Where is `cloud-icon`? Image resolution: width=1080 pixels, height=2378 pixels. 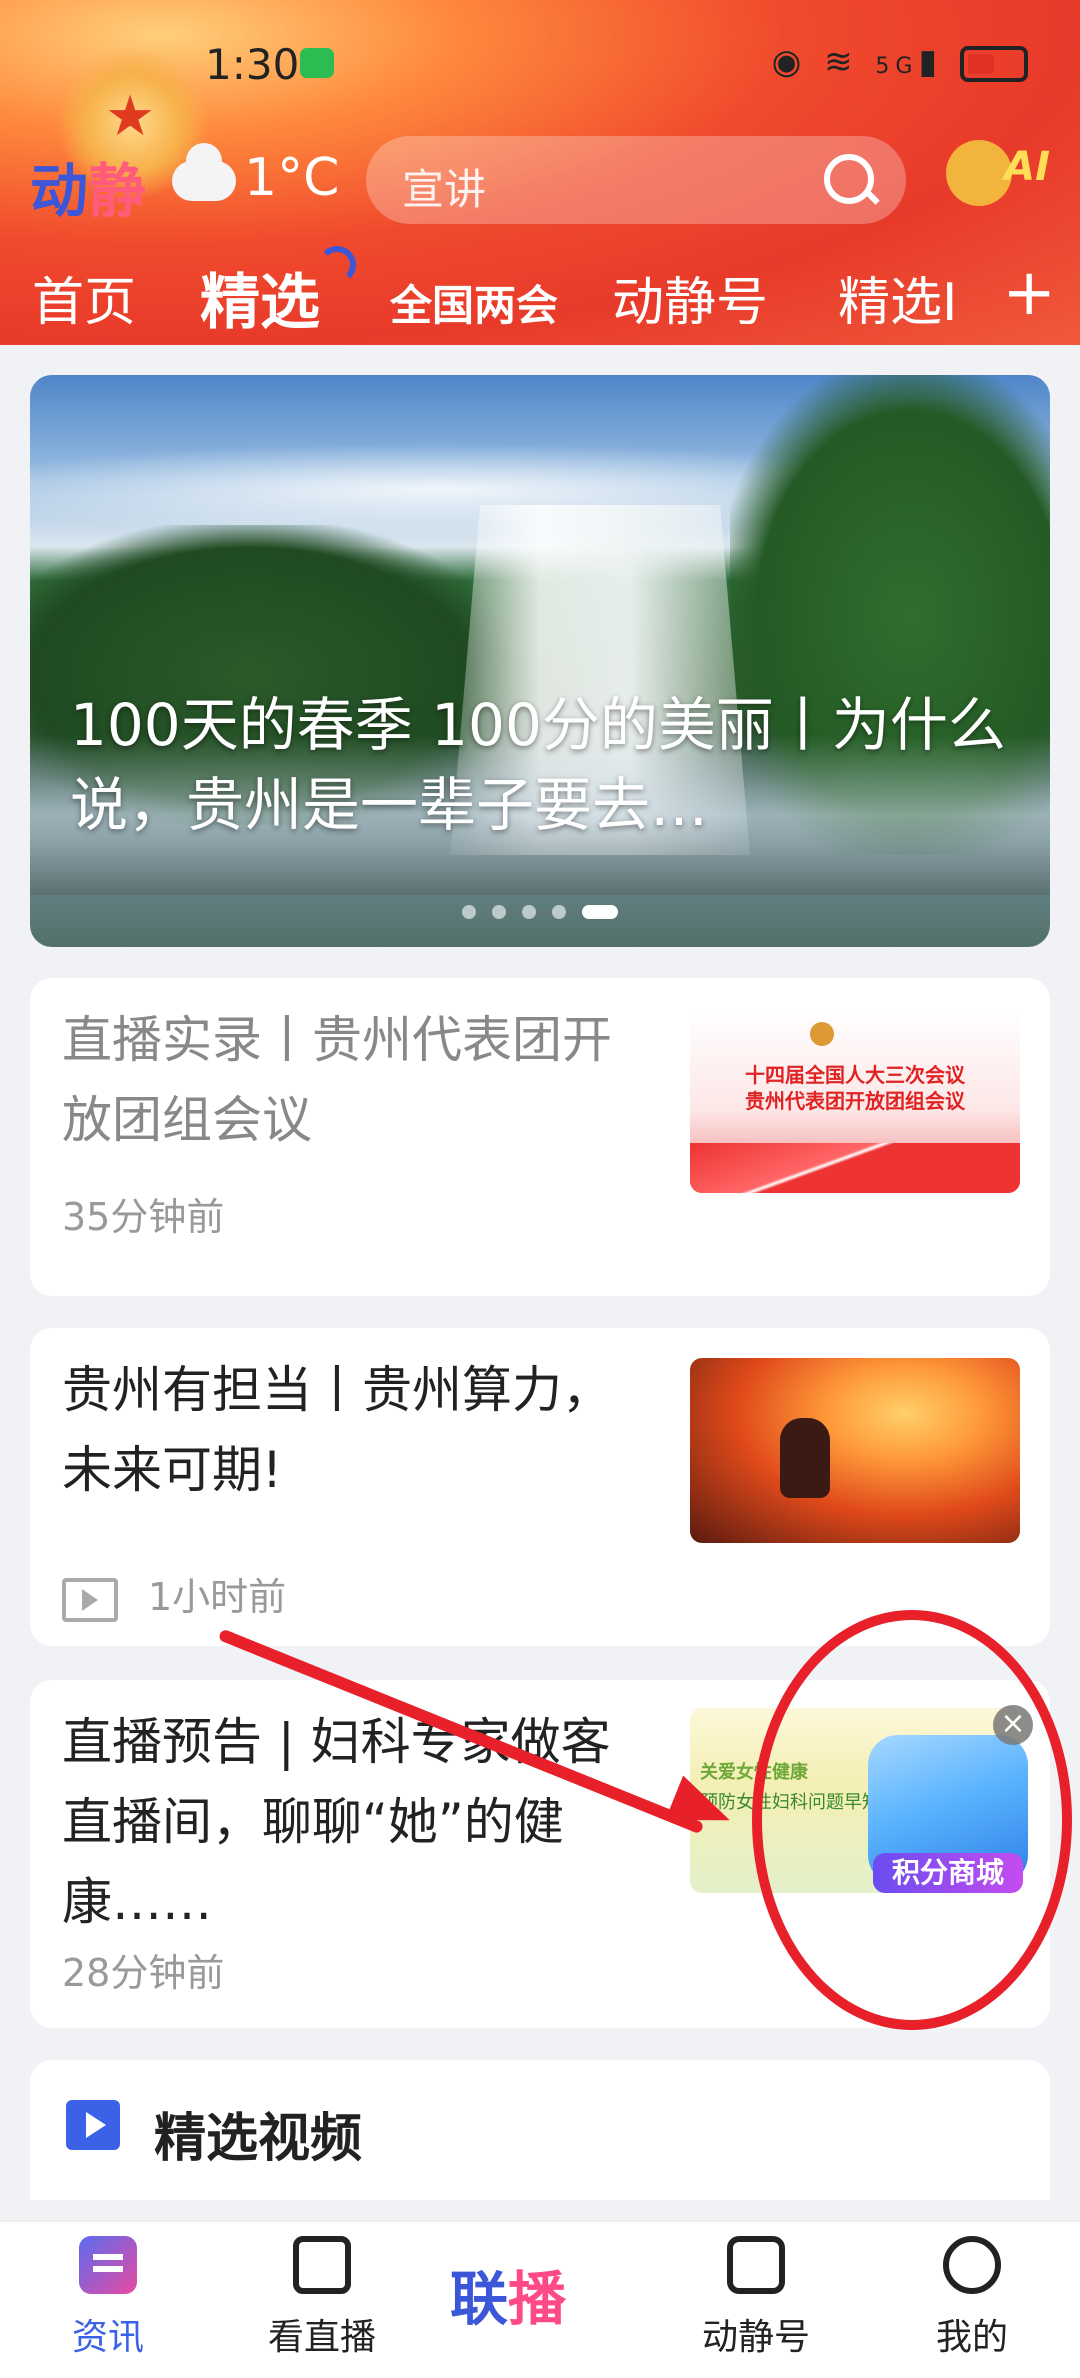
cloud-icon is located at coordinates (204, 172).